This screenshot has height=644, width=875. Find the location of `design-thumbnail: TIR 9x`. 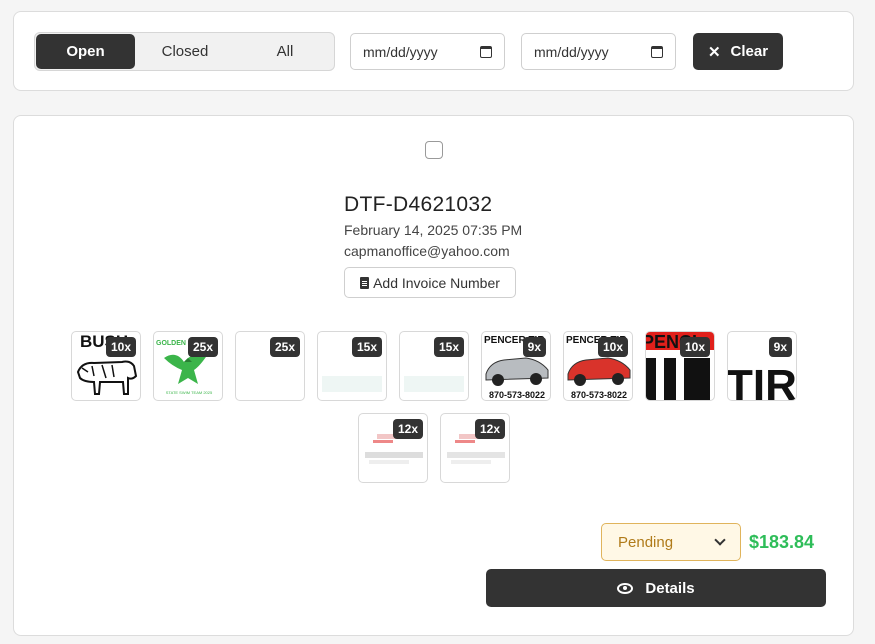

design-thumbnail: TIR 9x is located at coordinates (762, 366).